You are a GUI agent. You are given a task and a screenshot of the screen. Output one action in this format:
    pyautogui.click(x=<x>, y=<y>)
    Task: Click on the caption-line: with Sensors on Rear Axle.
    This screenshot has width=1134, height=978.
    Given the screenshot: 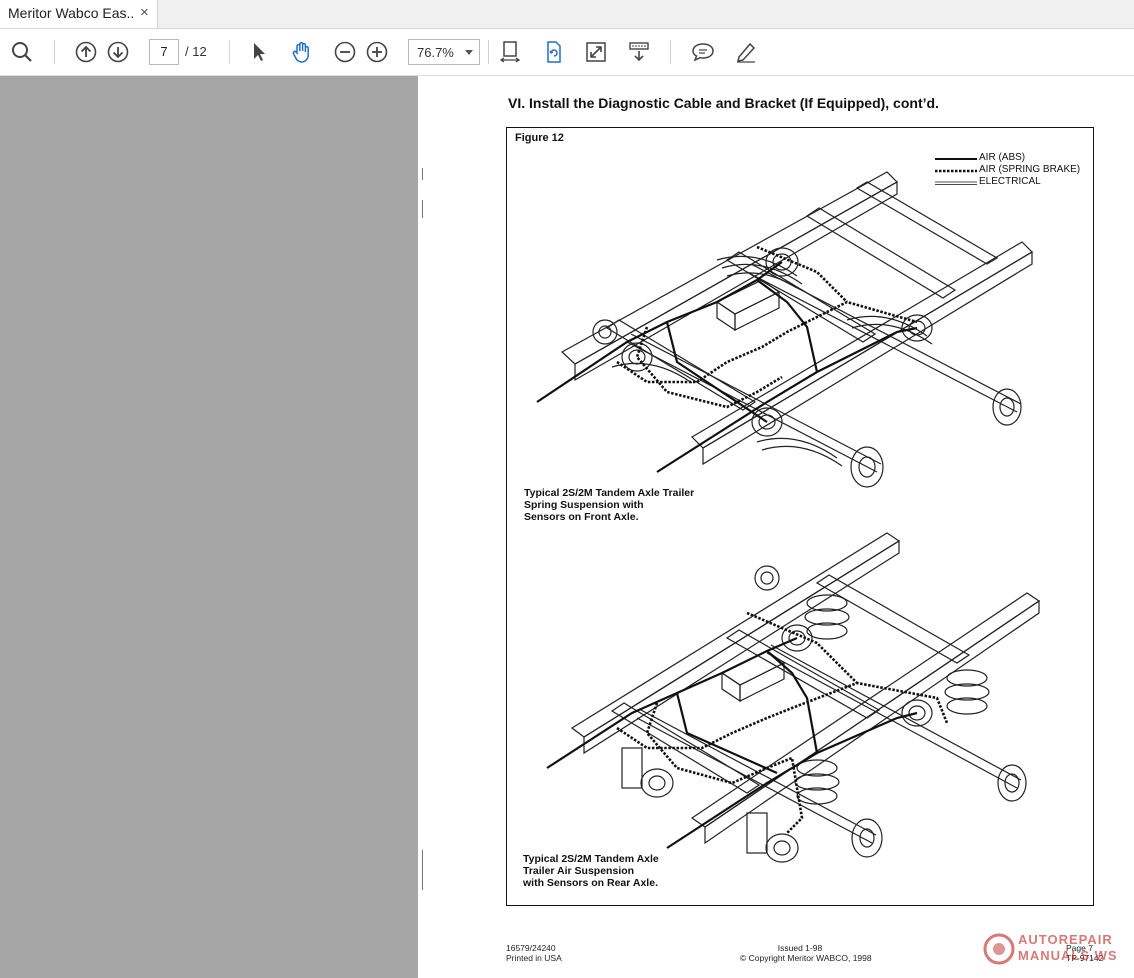 What is the action you would take?
    pyautogui.click(x=590, y=883)
    